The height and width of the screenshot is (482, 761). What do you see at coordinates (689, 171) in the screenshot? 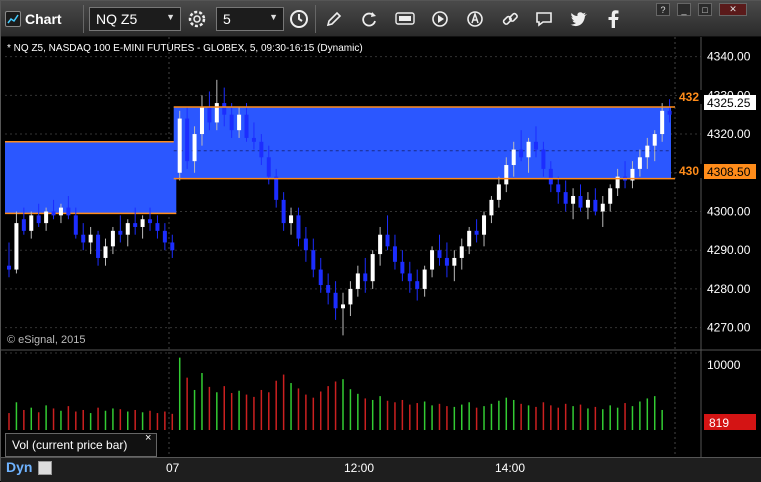
I see `bottom-level-marker-left: 430` at bounding box center [689, 171].